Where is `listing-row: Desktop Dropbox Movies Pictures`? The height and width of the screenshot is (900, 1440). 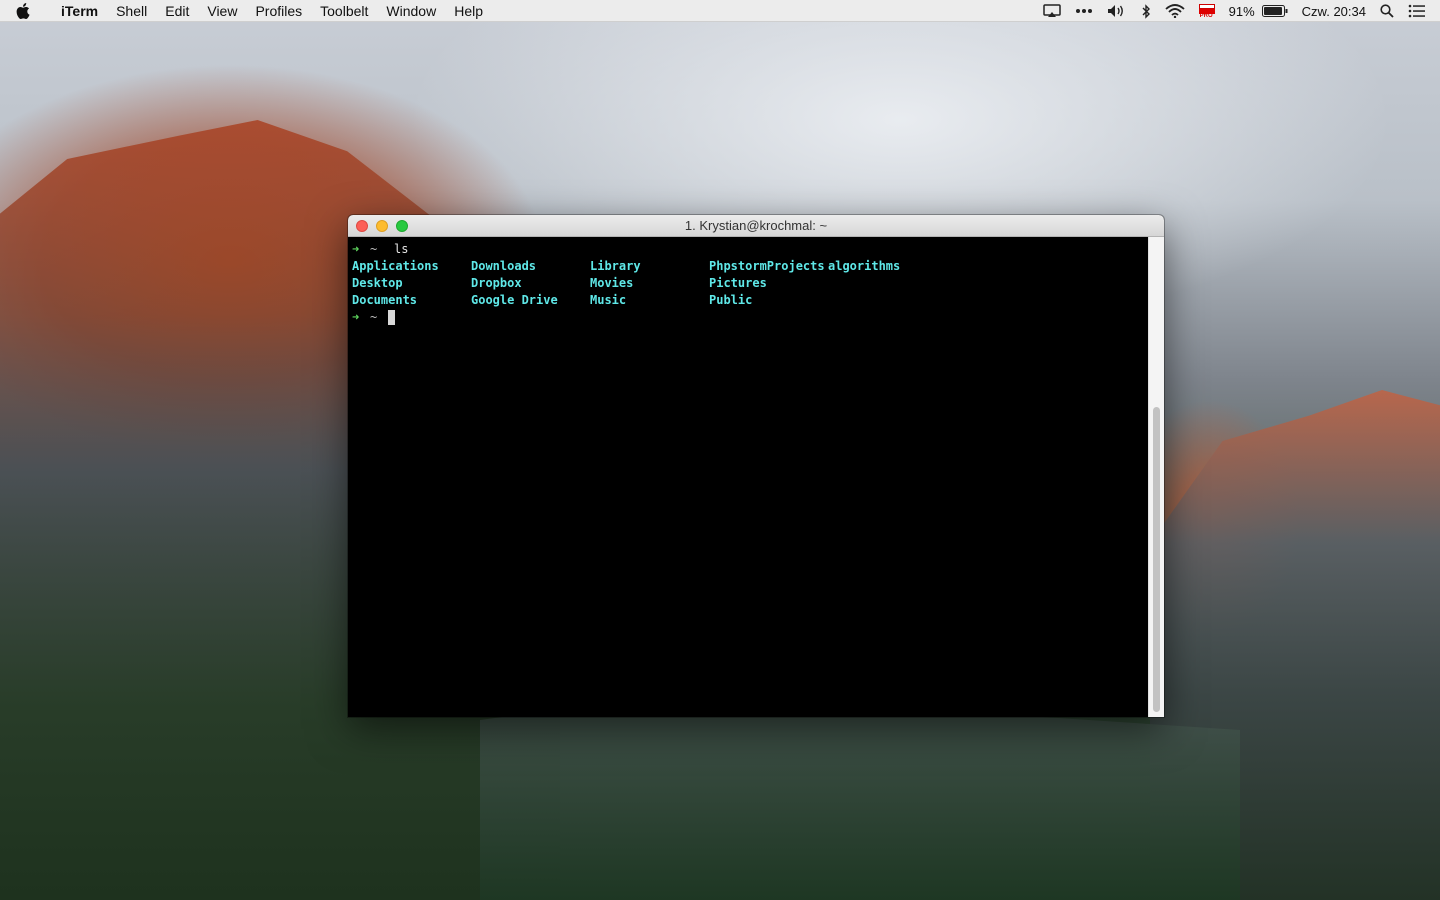 listing-row: Desktop Dropbox Movies Pictures is located at coordinates (750, 283).